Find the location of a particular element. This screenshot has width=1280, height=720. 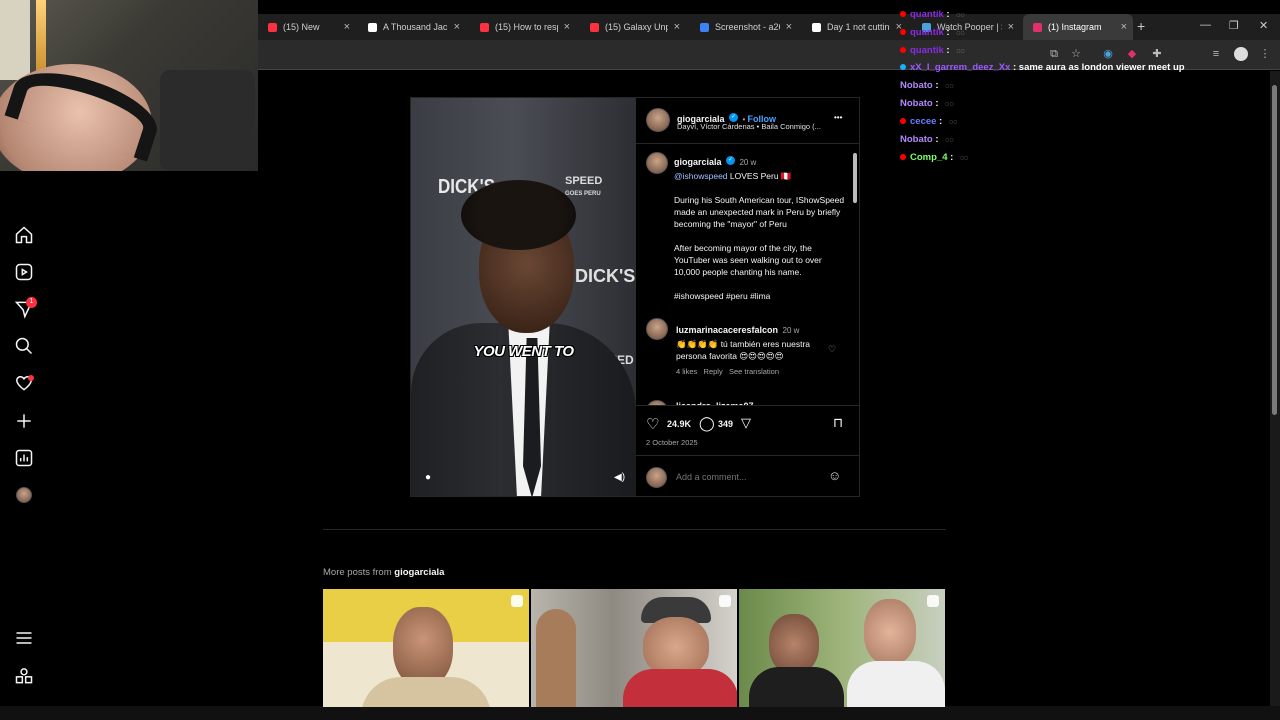

caption-author: giogarciala is located at coordinates (698, 162).